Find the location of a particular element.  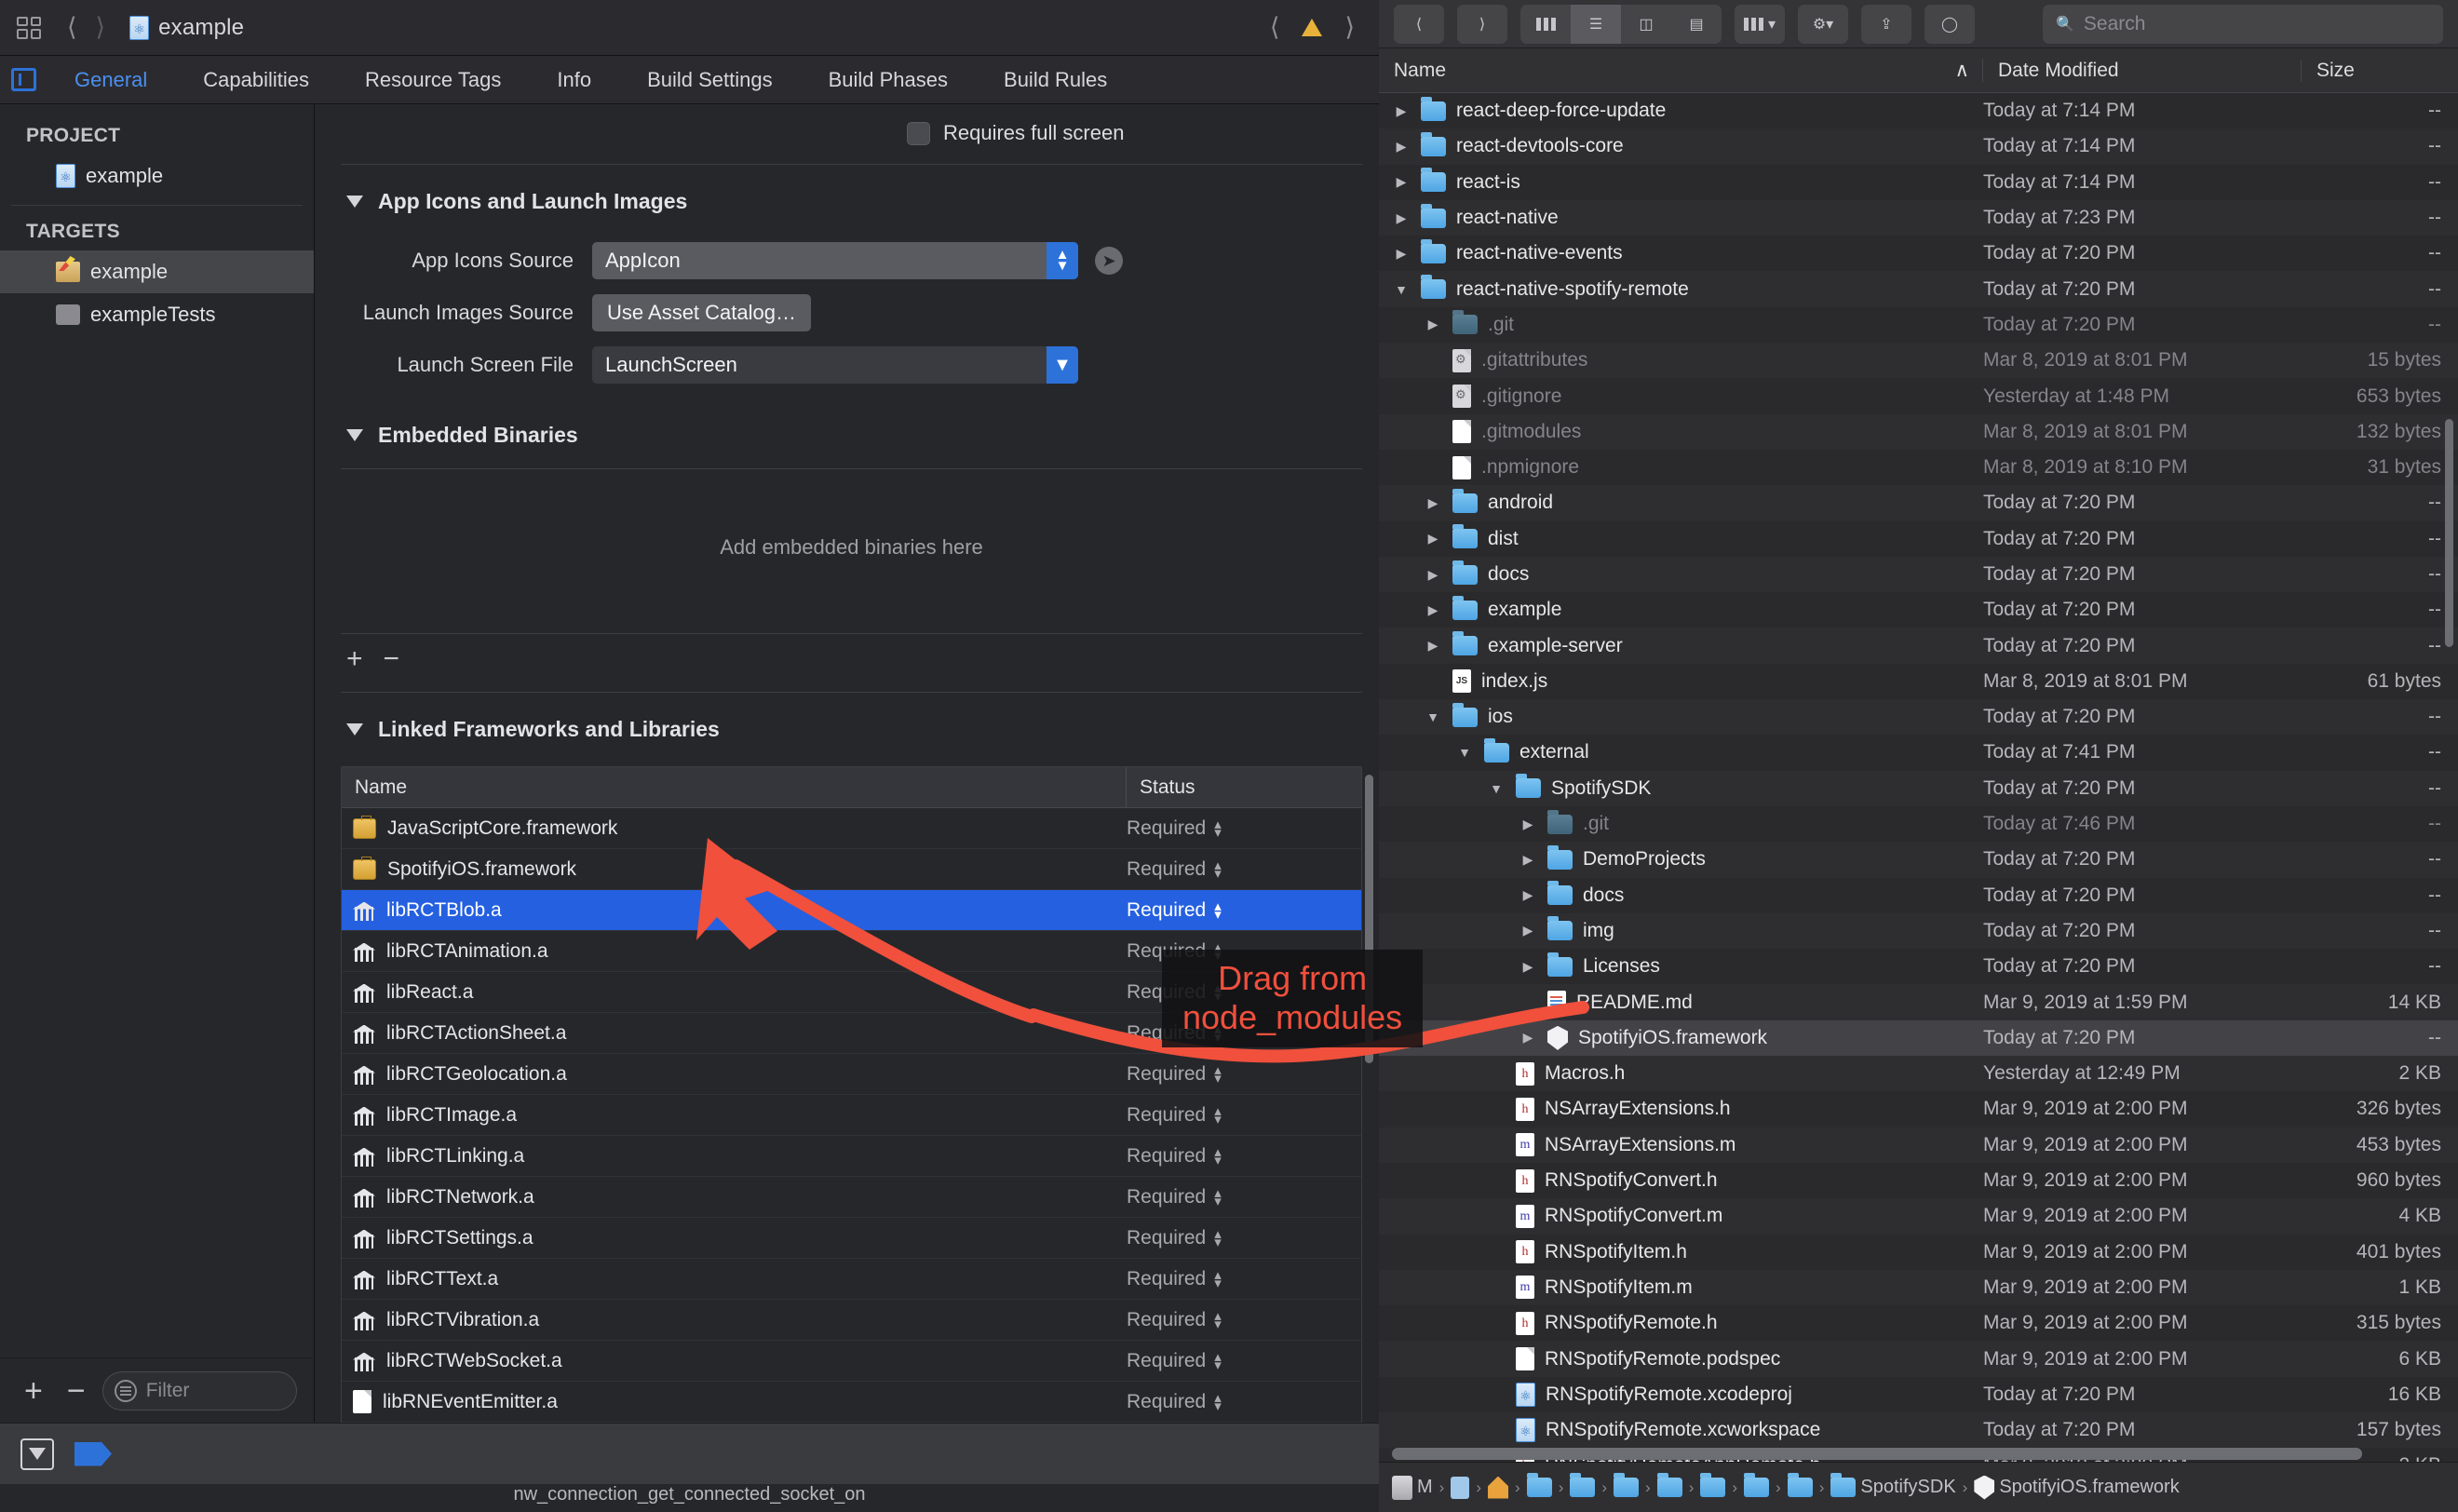

finder-horizontal-scrollbar is located at coordinates (1877, 1454).